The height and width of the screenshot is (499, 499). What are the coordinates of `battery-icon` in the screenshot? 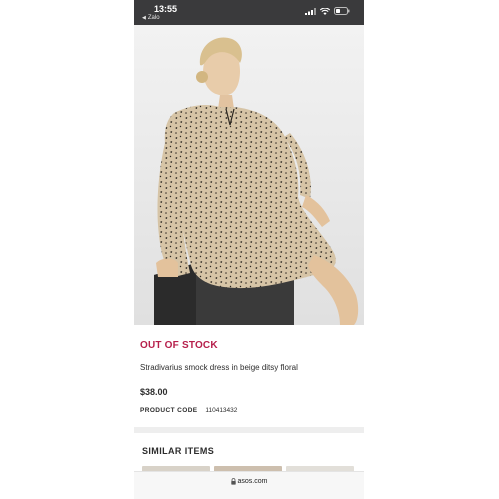 It's located at (342, 11).